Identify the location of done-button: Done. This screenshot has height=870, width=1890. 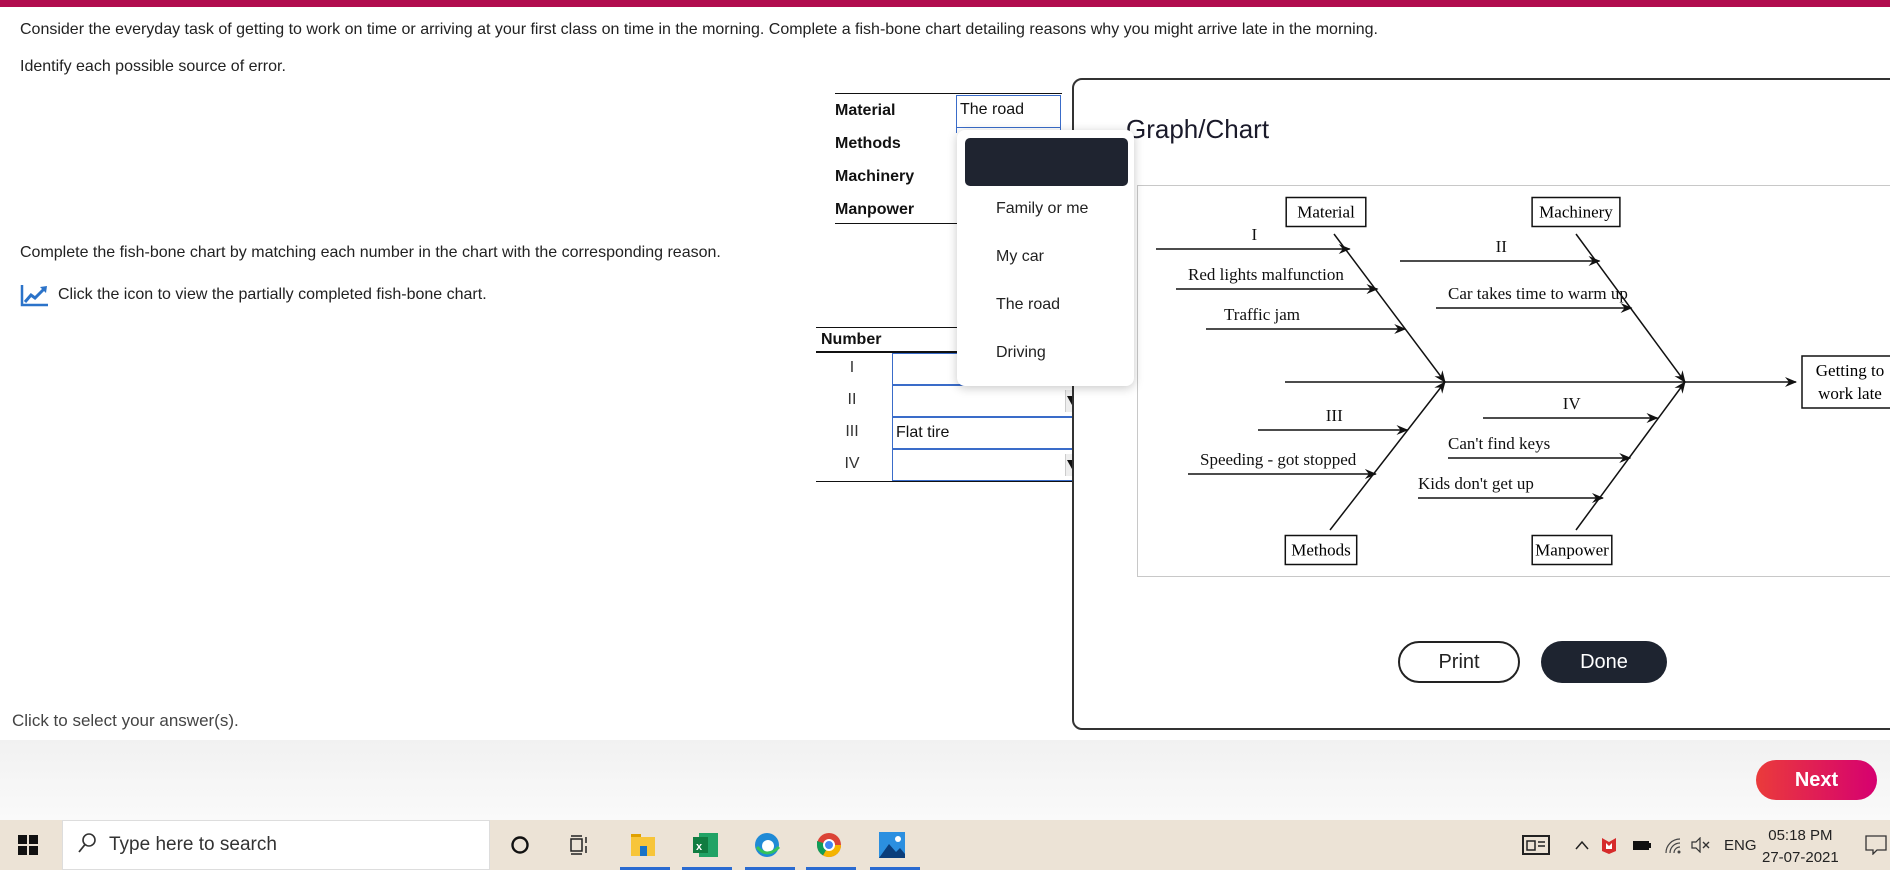
(1604, 662).